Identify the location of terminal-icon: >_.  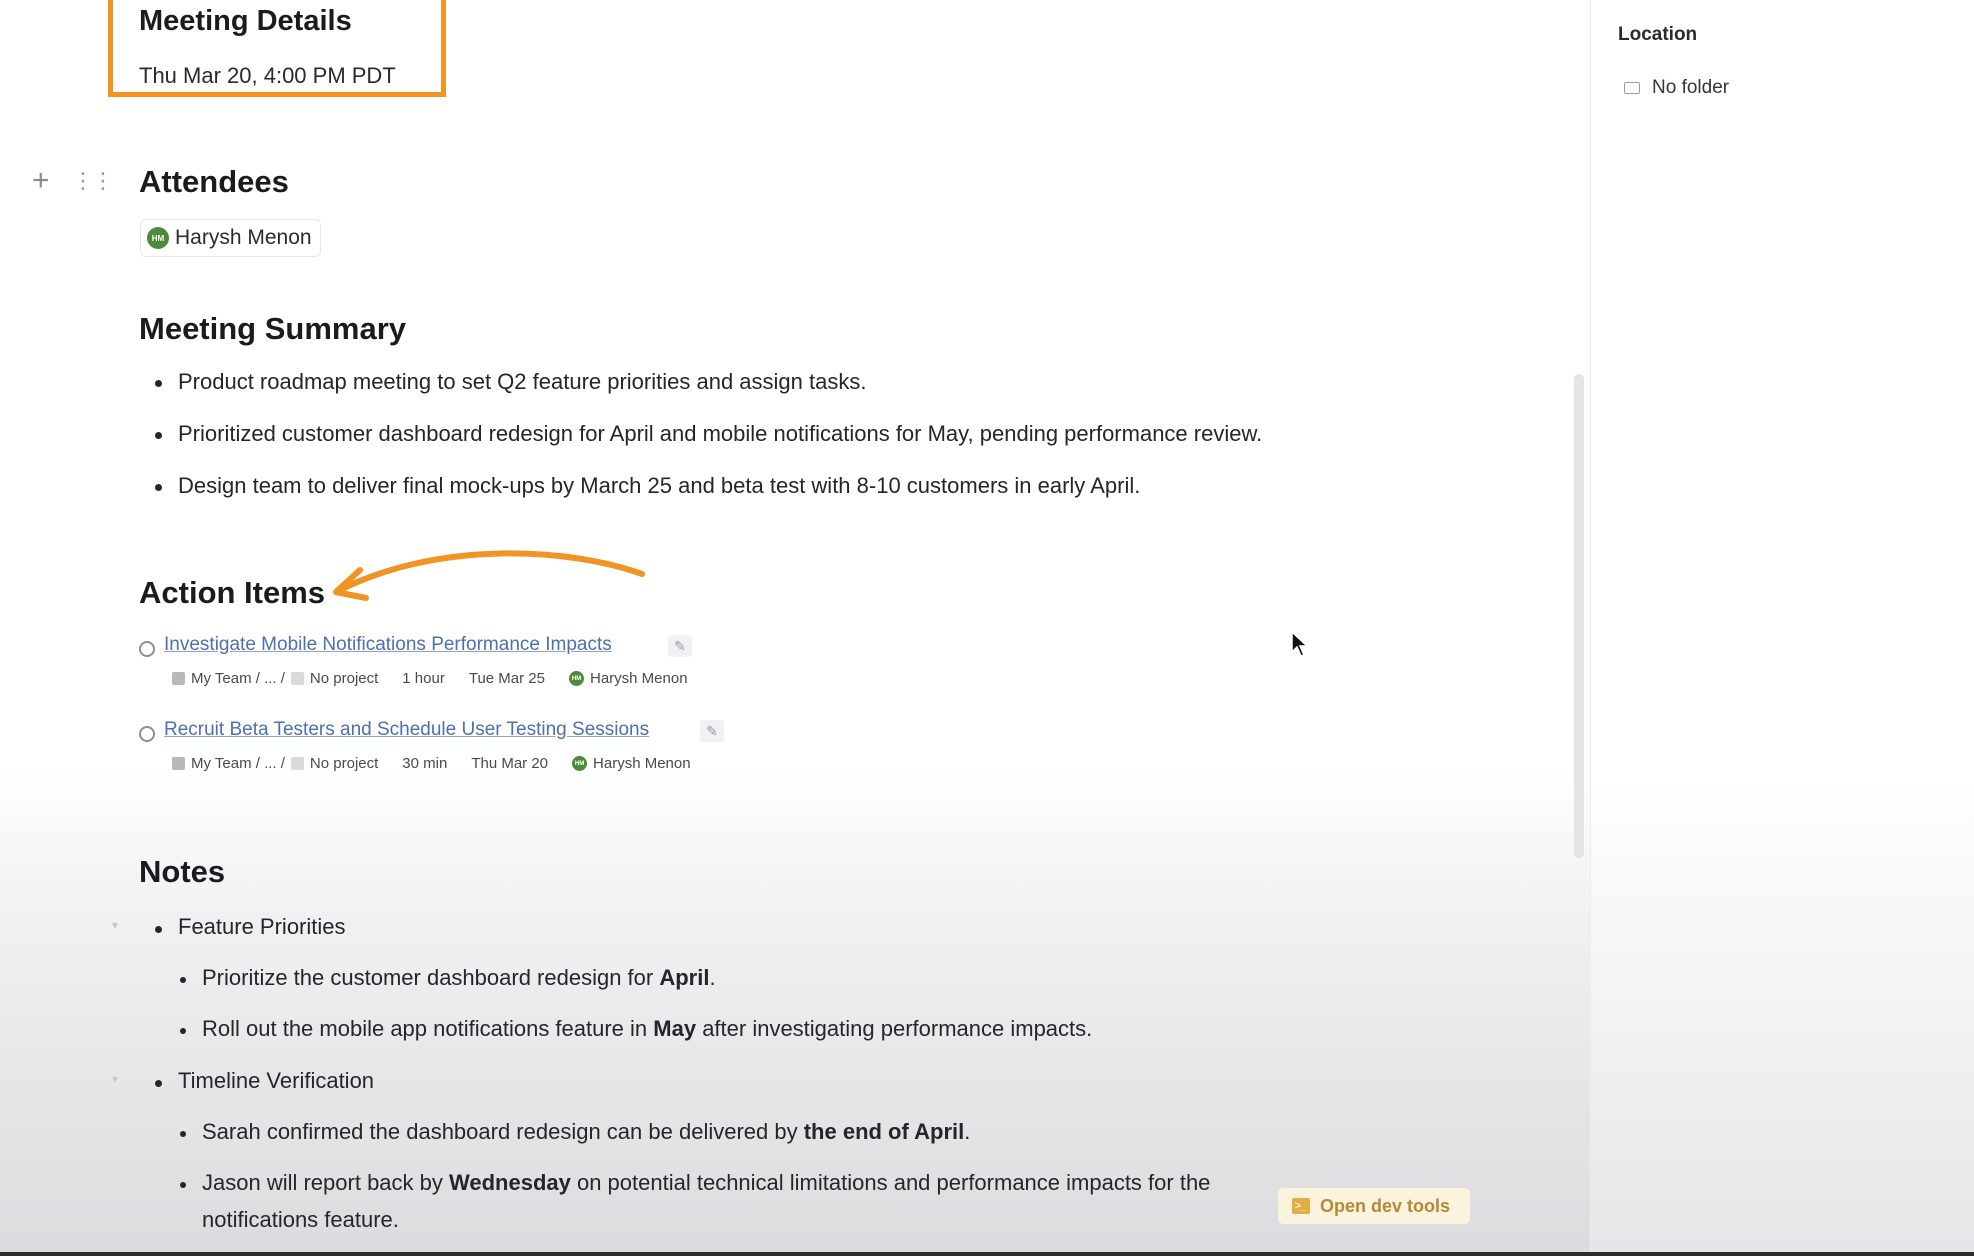
(1301, 1206).